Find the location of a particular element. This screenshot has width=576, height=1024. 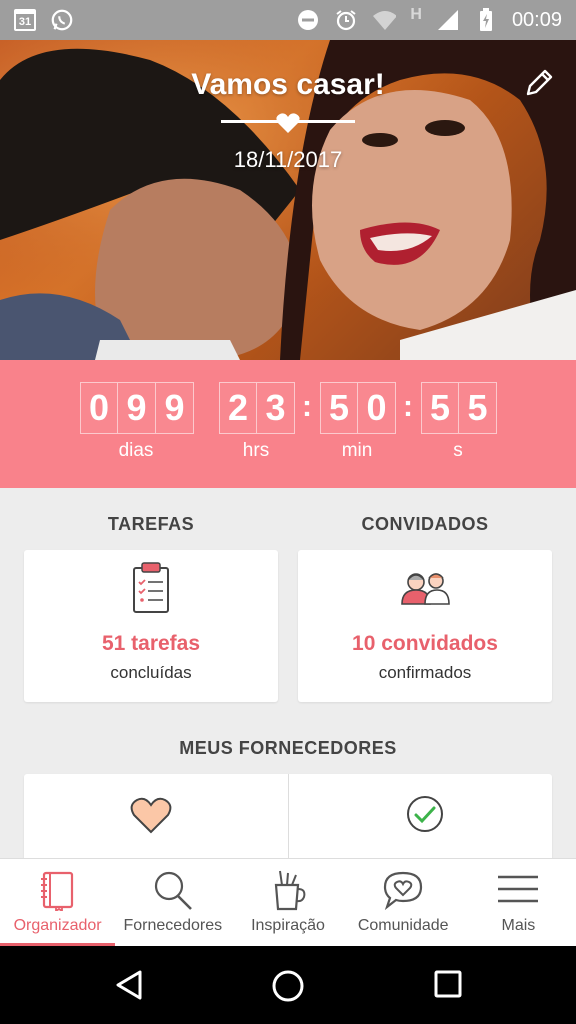

nav-label: Comunidade is located at coordinates (403, 925).